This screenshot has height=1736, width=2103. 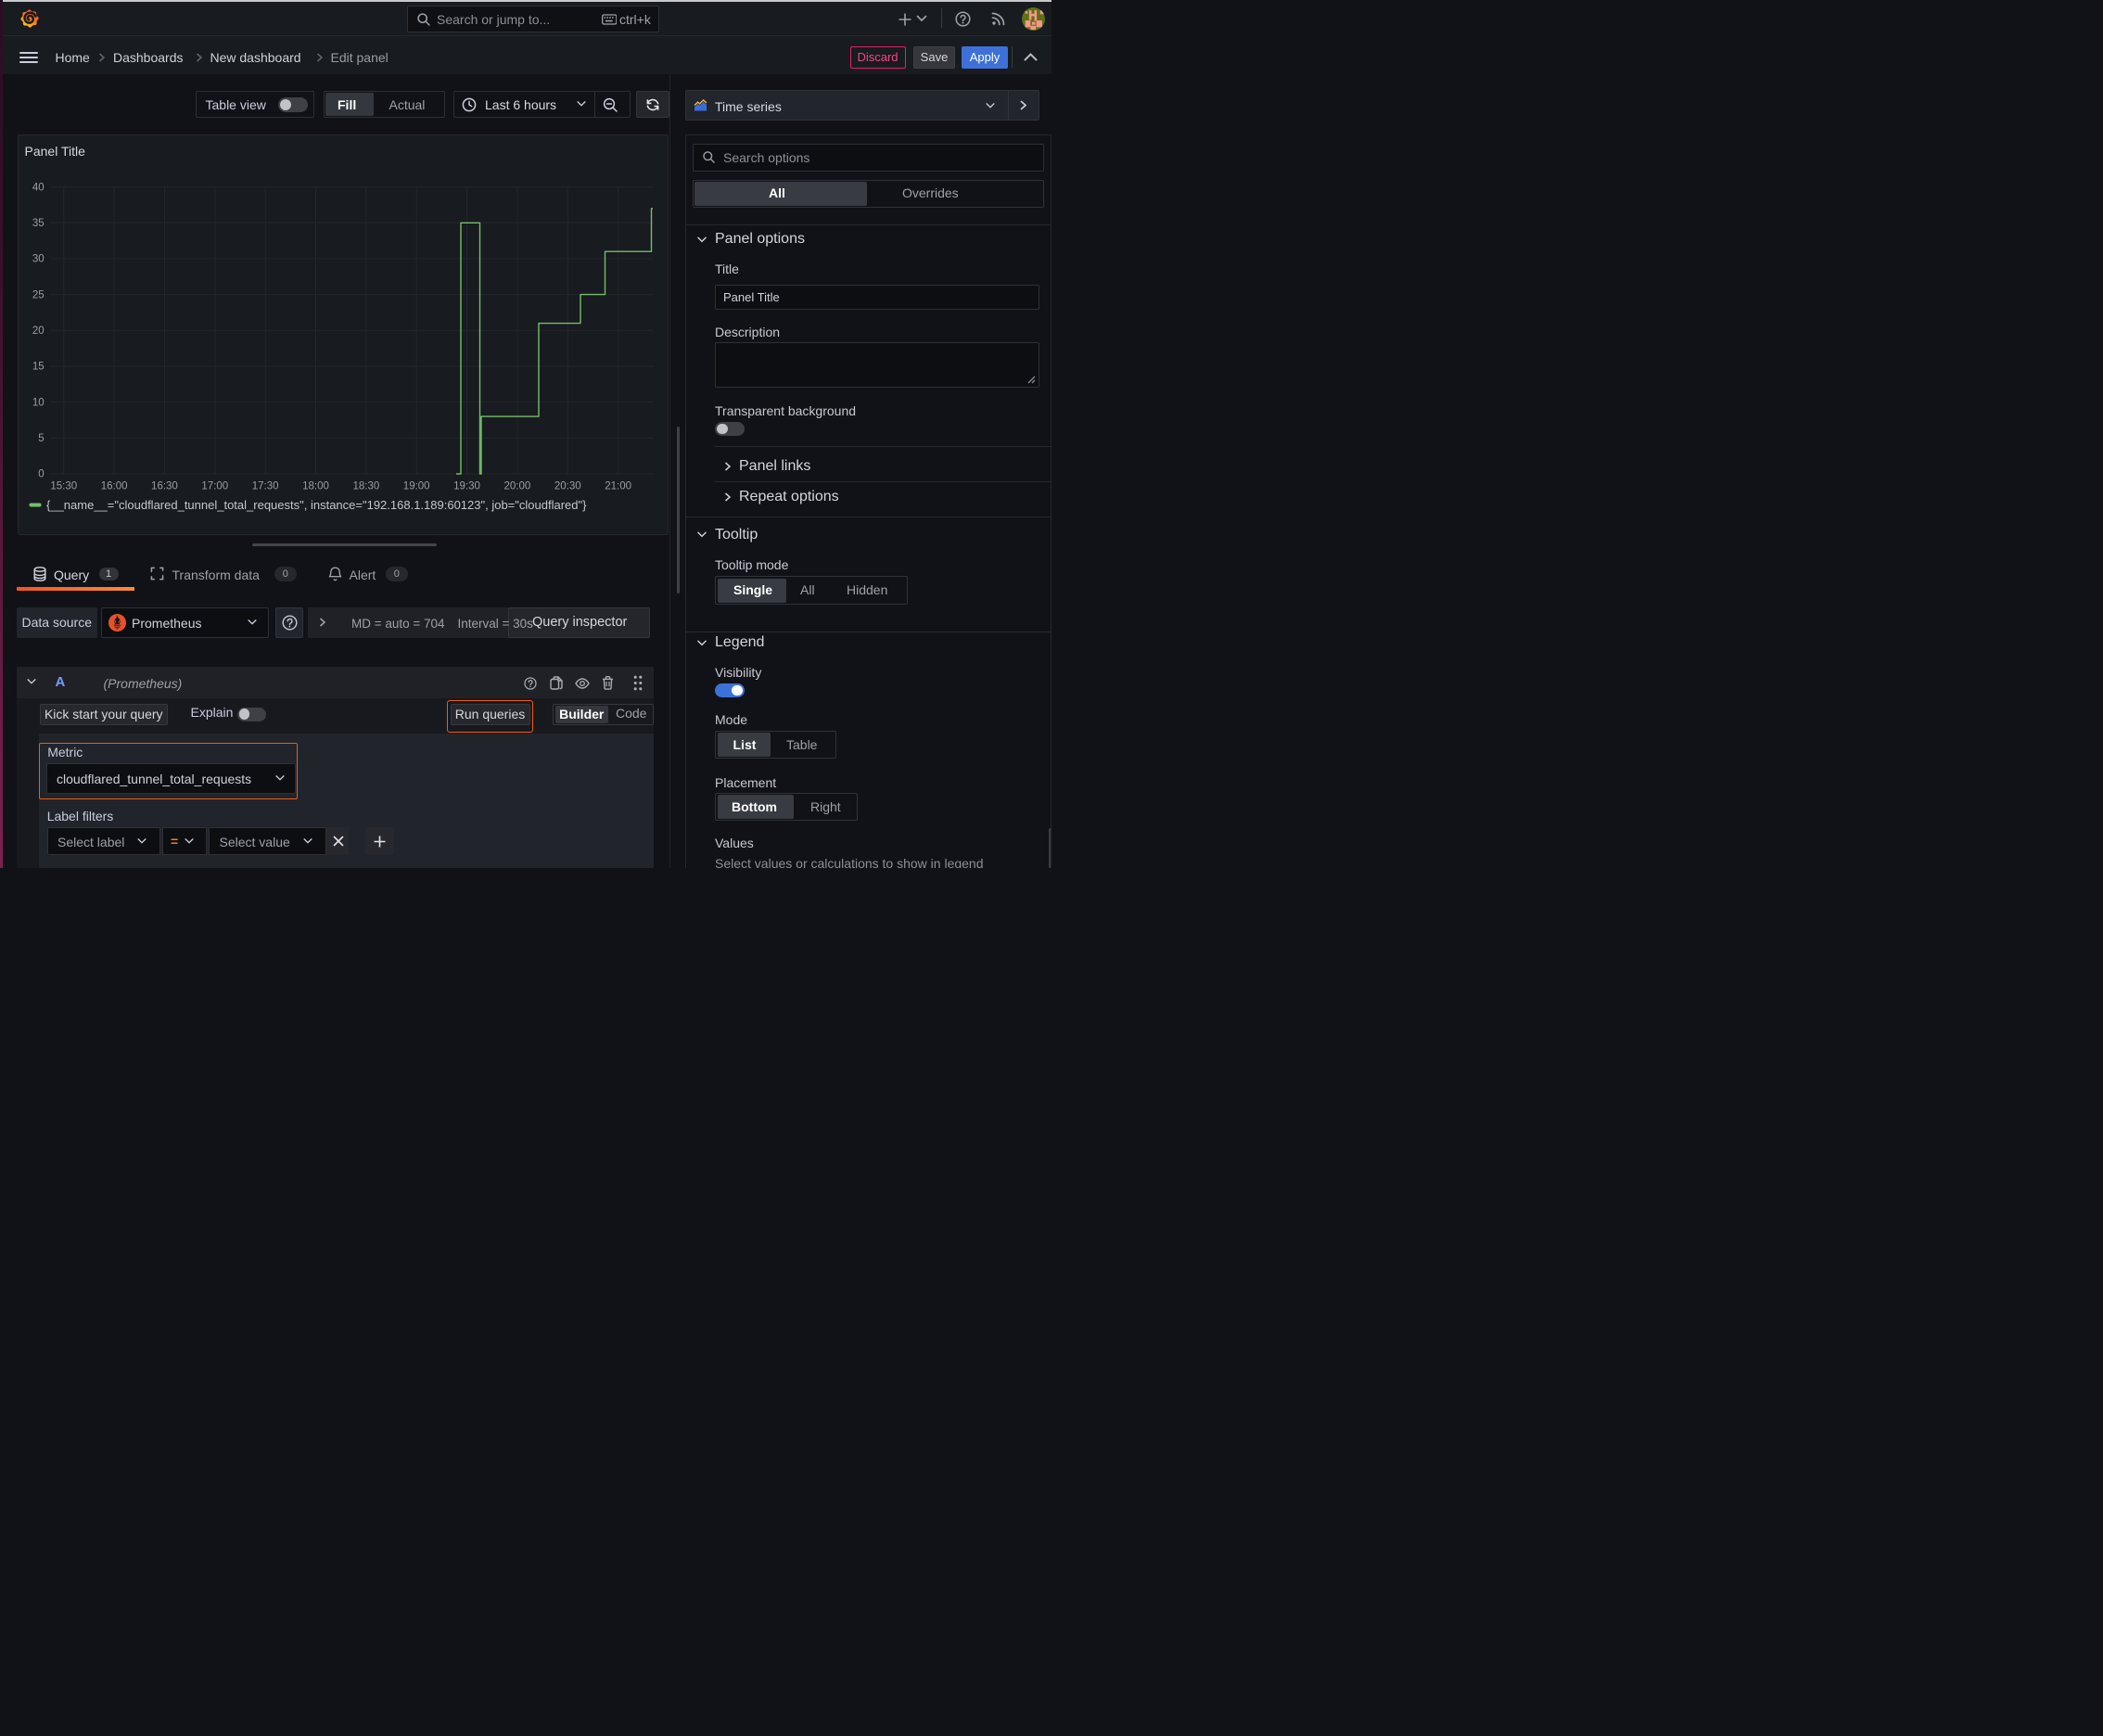 I want to click on svg-text: 15:30, so click(x=63, y=487).